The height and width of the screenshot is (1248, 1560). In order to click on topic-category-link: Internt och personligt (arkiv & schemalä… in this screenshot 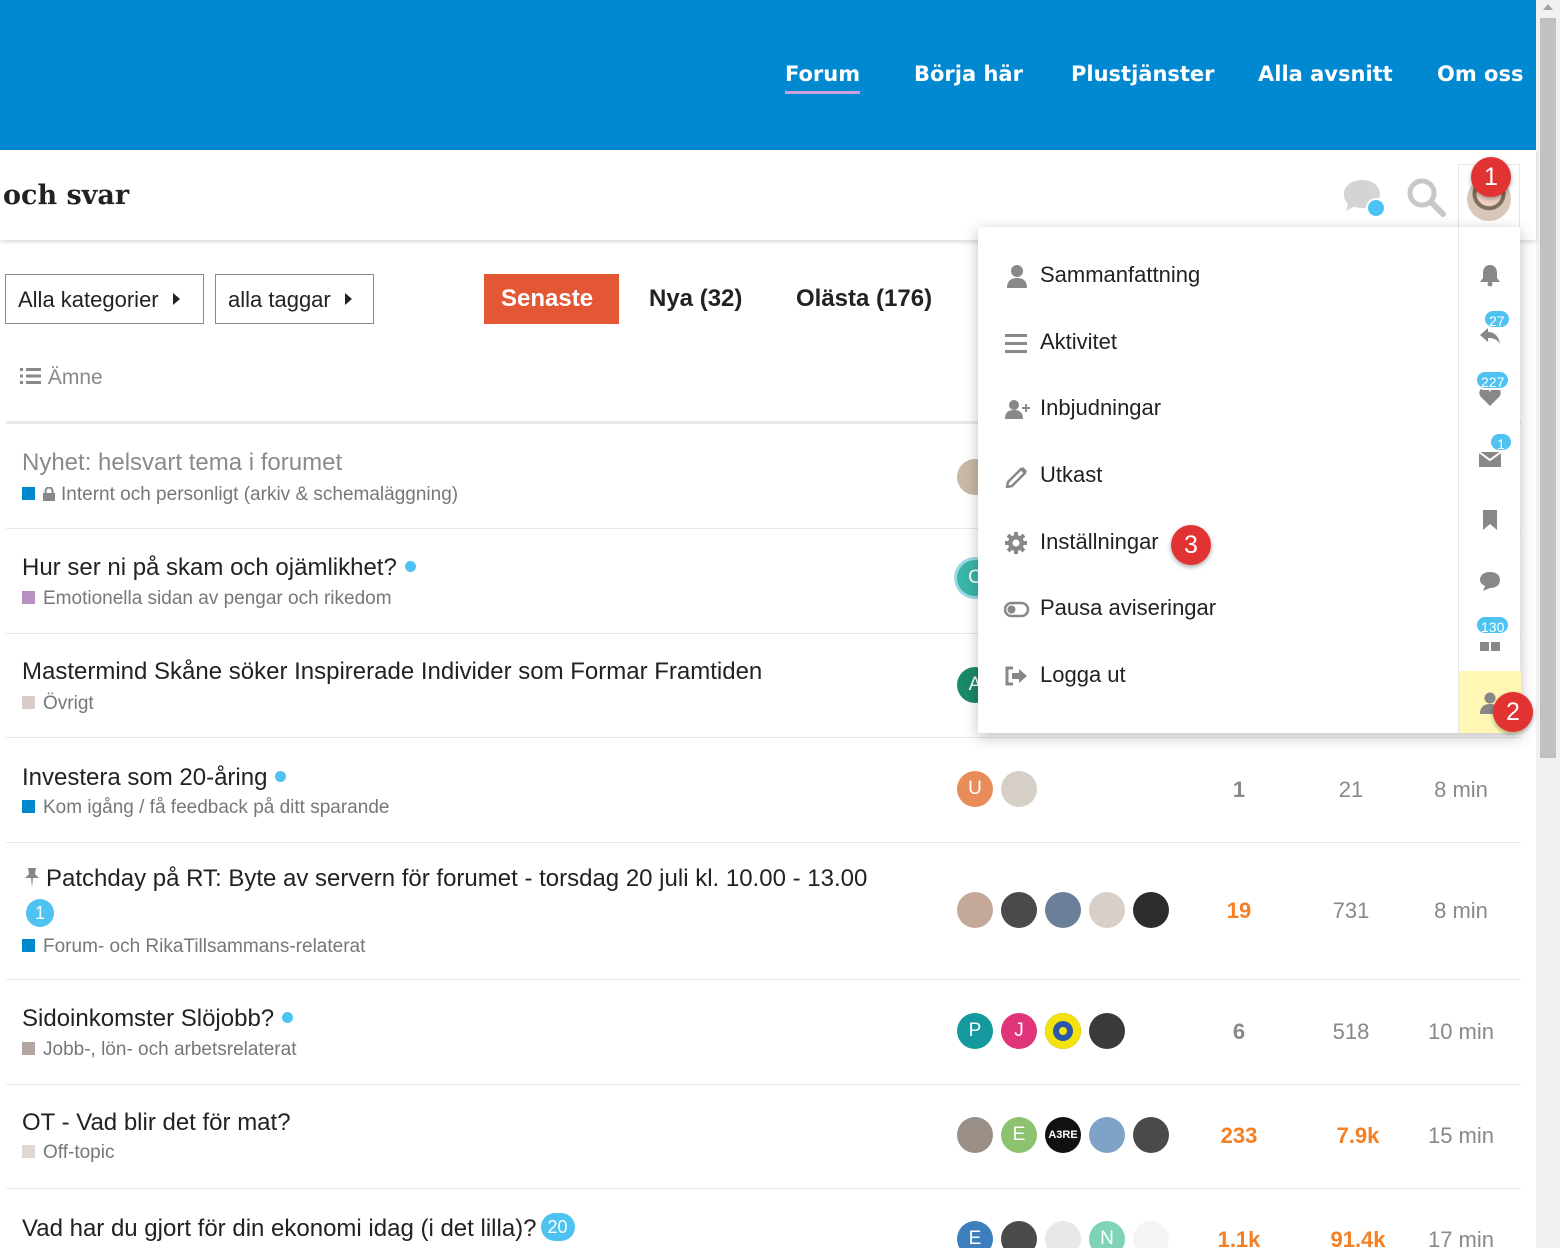, I will do `click(240, 495)`.